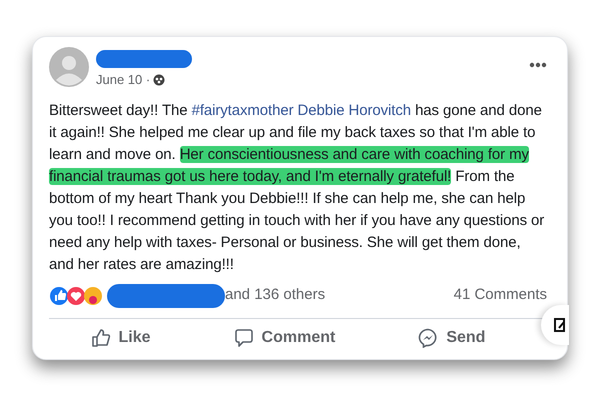 This screenshot has width=600, height=400. I want to click on floating-edit-button, so click(555, 325).